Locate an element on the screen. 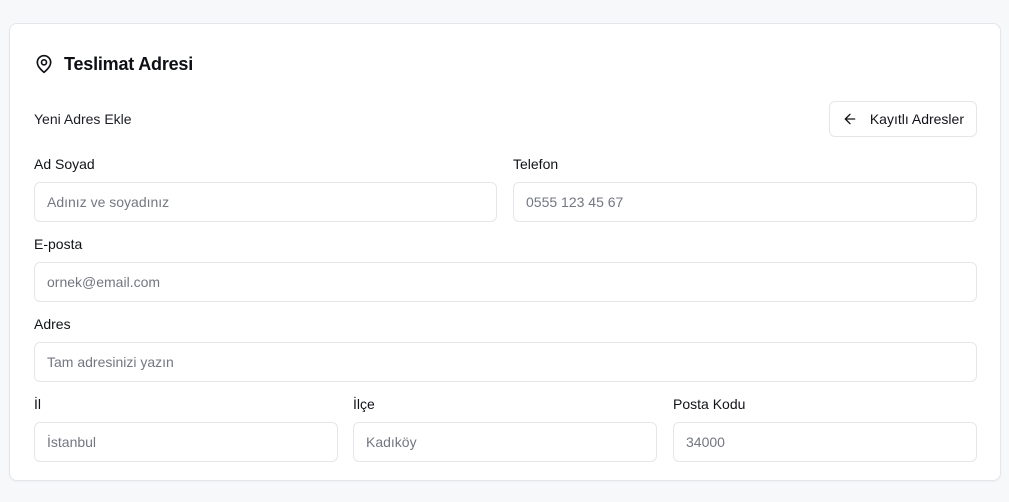  postal-code-label: Posta Kodu is located at coordinates (709, 404).